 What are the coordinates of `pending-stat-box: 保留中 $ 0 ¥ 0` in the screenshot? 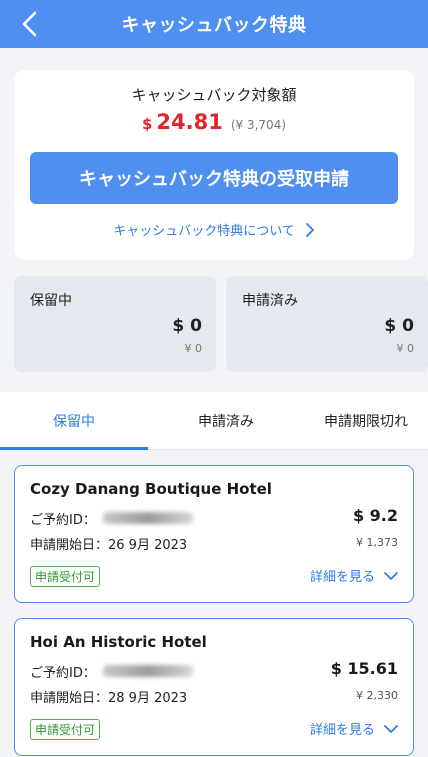 It's located at (115, 324).